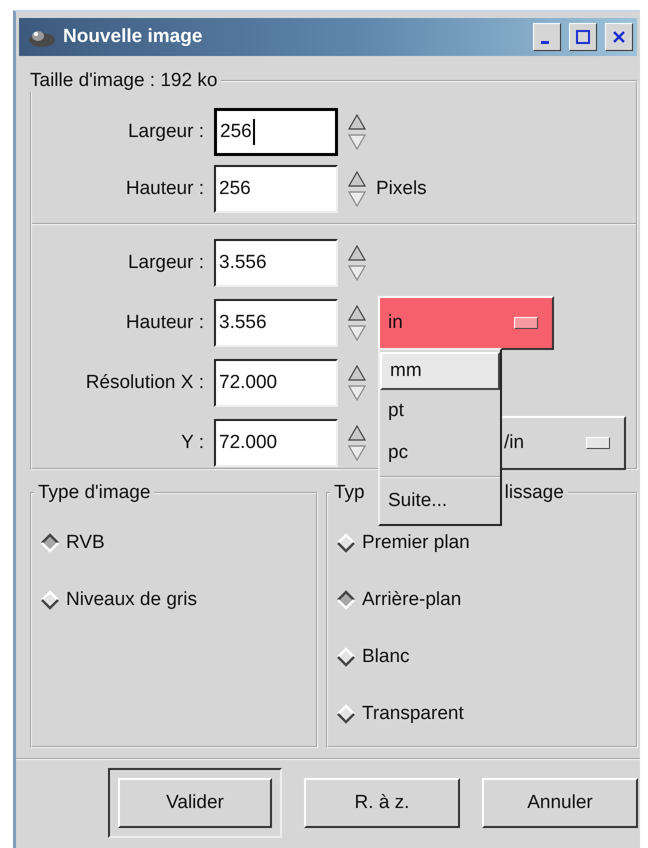 The height and width of the screenshot is (848, 648). I want to click on maximize-icon, so click(583, 37).